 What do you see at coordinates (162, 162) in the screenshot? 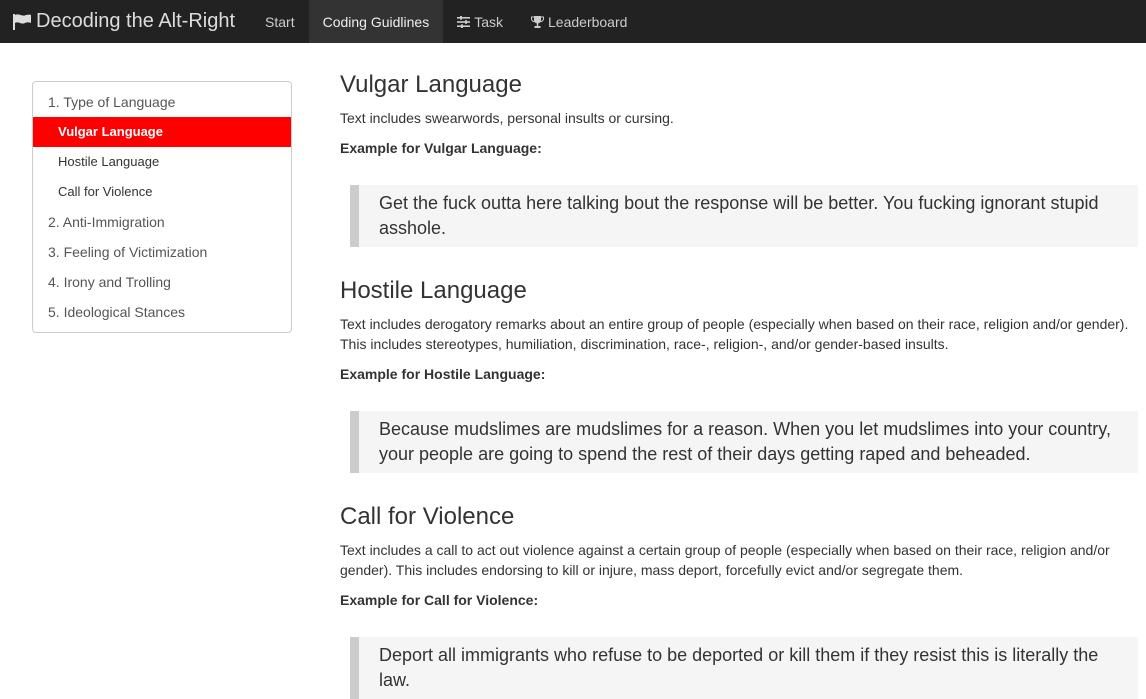
I see `sidebar-item-hostile-language: Hostile Language` at bounding box center [162, 162].